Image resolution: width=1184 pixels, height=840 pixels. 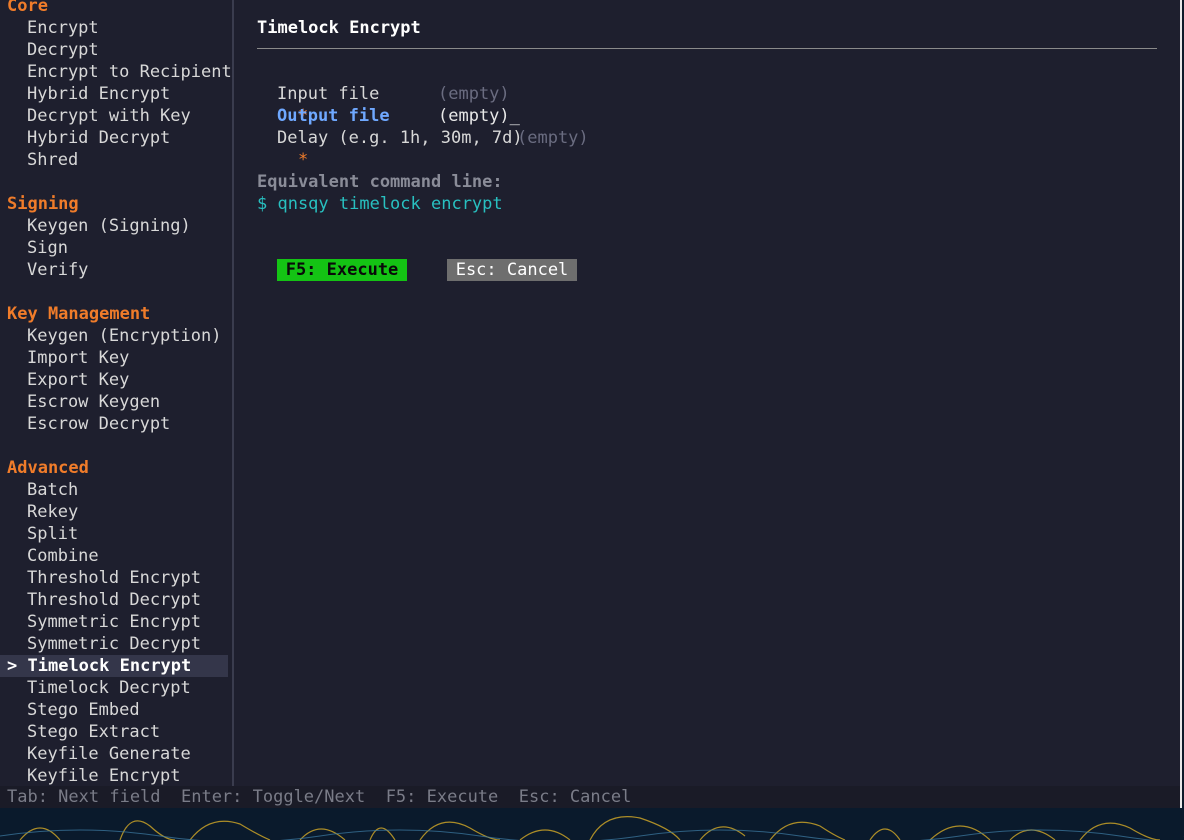 I want to click on sidebar-section-core: Core, so click(x=27, y=8).